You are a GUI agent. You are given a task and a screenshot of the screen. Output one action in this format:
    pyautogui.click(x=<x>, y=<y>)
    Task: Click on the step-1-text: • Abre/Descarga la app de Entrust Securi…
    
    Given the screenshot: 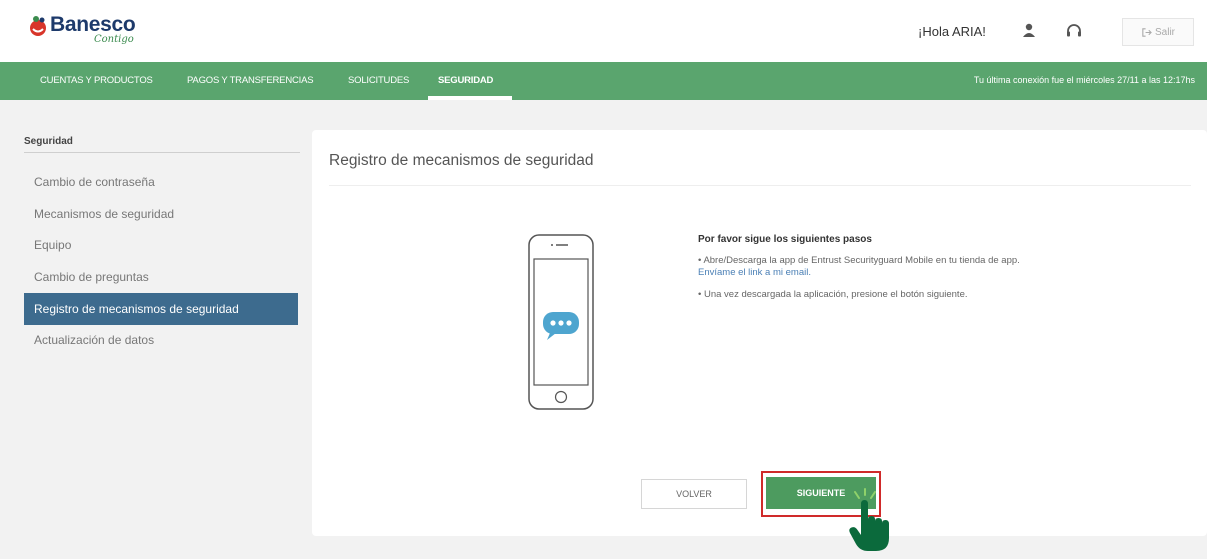 What is the action you would take?
    pyautogui.click(x=908, y=267)
    